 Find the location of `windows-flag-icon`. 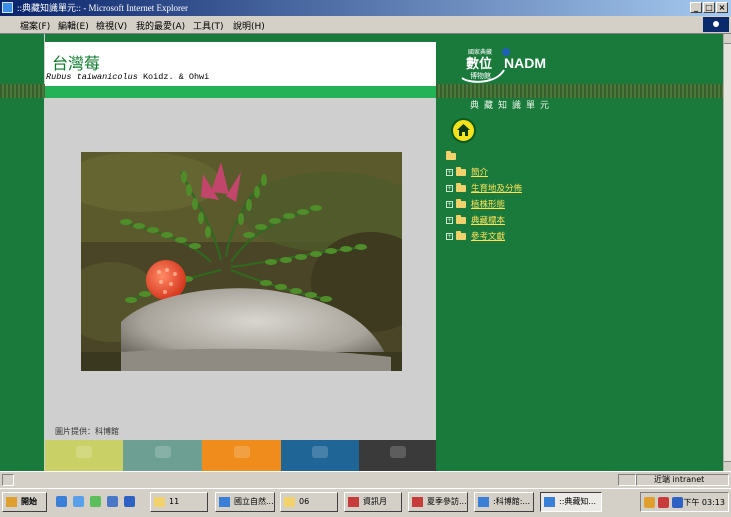

windows-flag-icon is located at coordinates (11, 502).